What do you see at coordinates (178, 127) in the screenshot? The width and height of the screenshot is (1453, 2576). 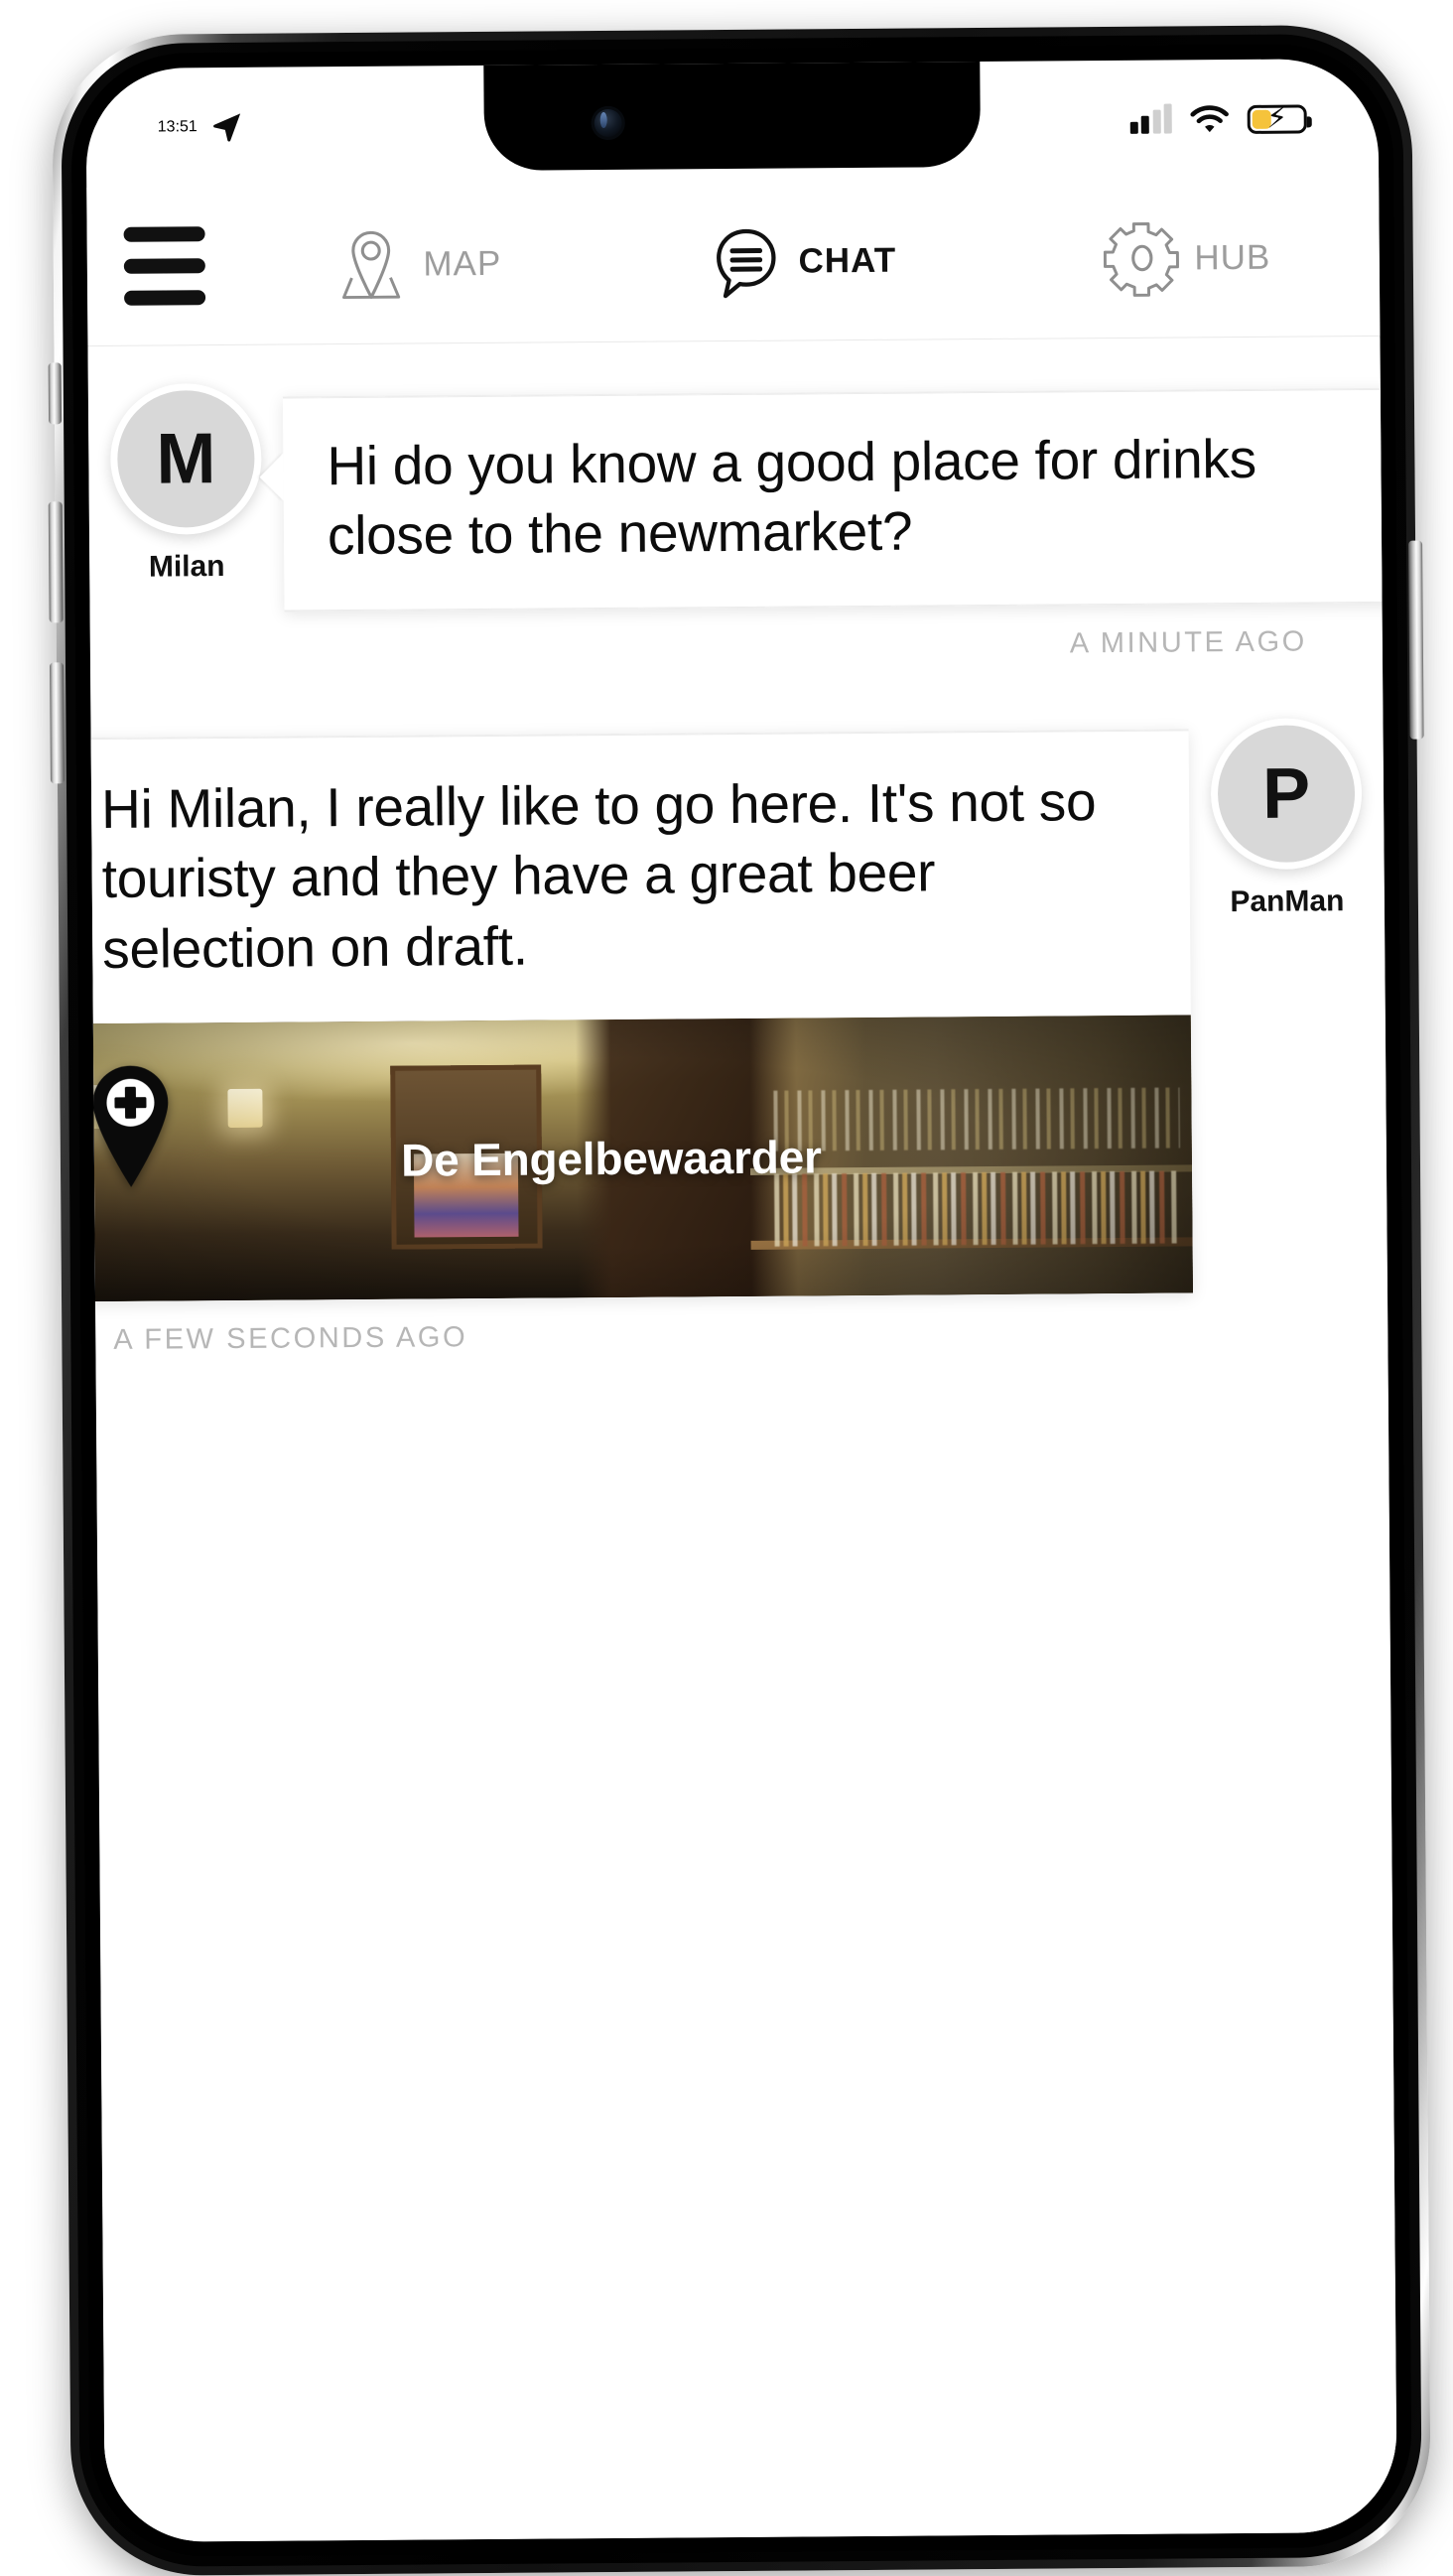 I see `status-time: 13:51` at bounding box center [178, 127].